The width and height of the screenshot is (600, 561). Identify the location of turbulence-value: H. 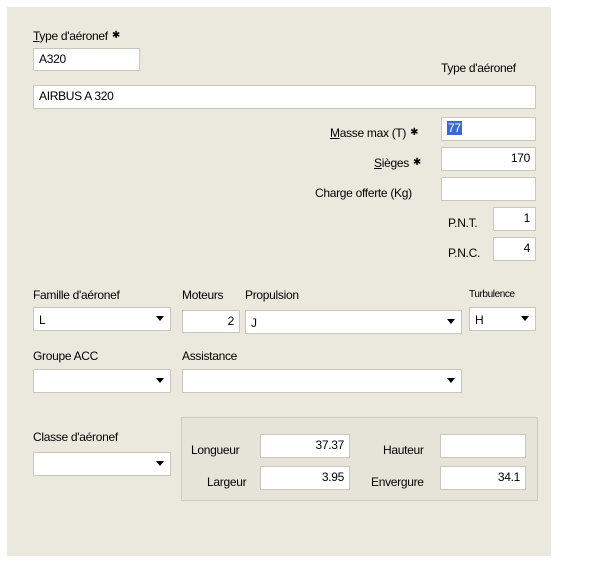
(479, 320).